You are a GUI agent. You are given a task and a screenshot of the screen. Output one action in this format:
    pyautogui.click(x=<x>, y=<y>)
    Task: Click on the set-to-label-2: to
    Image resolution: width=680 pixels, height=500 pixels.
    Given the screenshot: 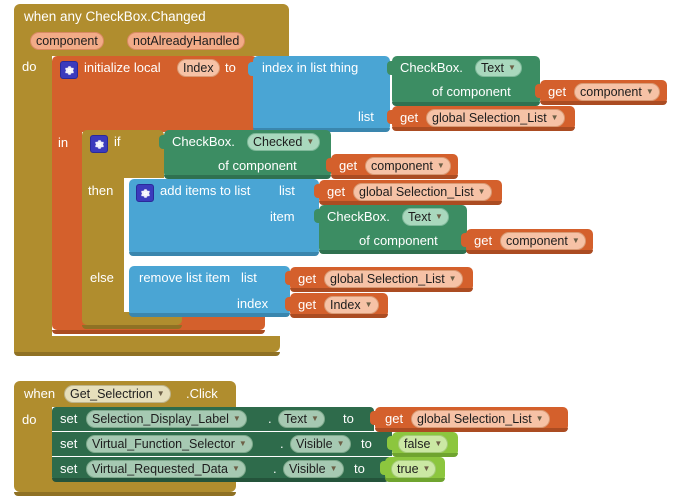 What is the action you would take?
    pyautogui.click(x=366, y=443)
    